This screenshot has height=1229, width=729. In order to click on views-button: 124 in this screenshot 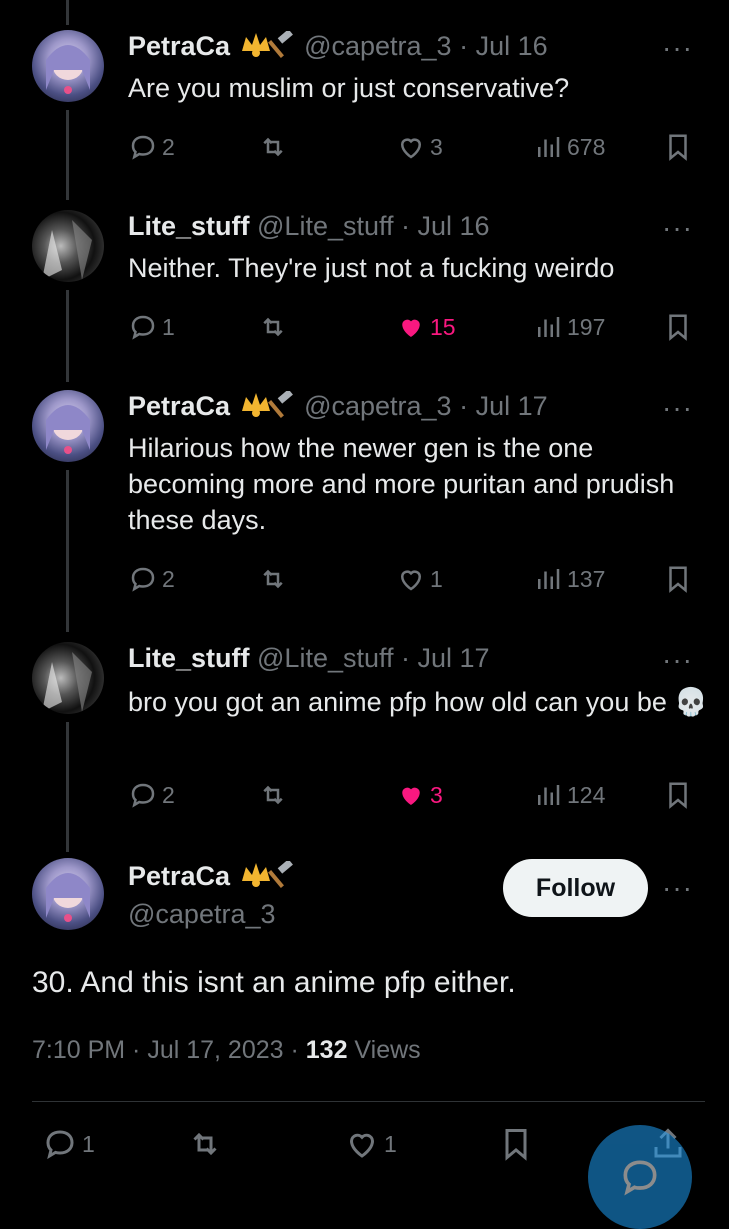, I will do `click(569, 795)`.